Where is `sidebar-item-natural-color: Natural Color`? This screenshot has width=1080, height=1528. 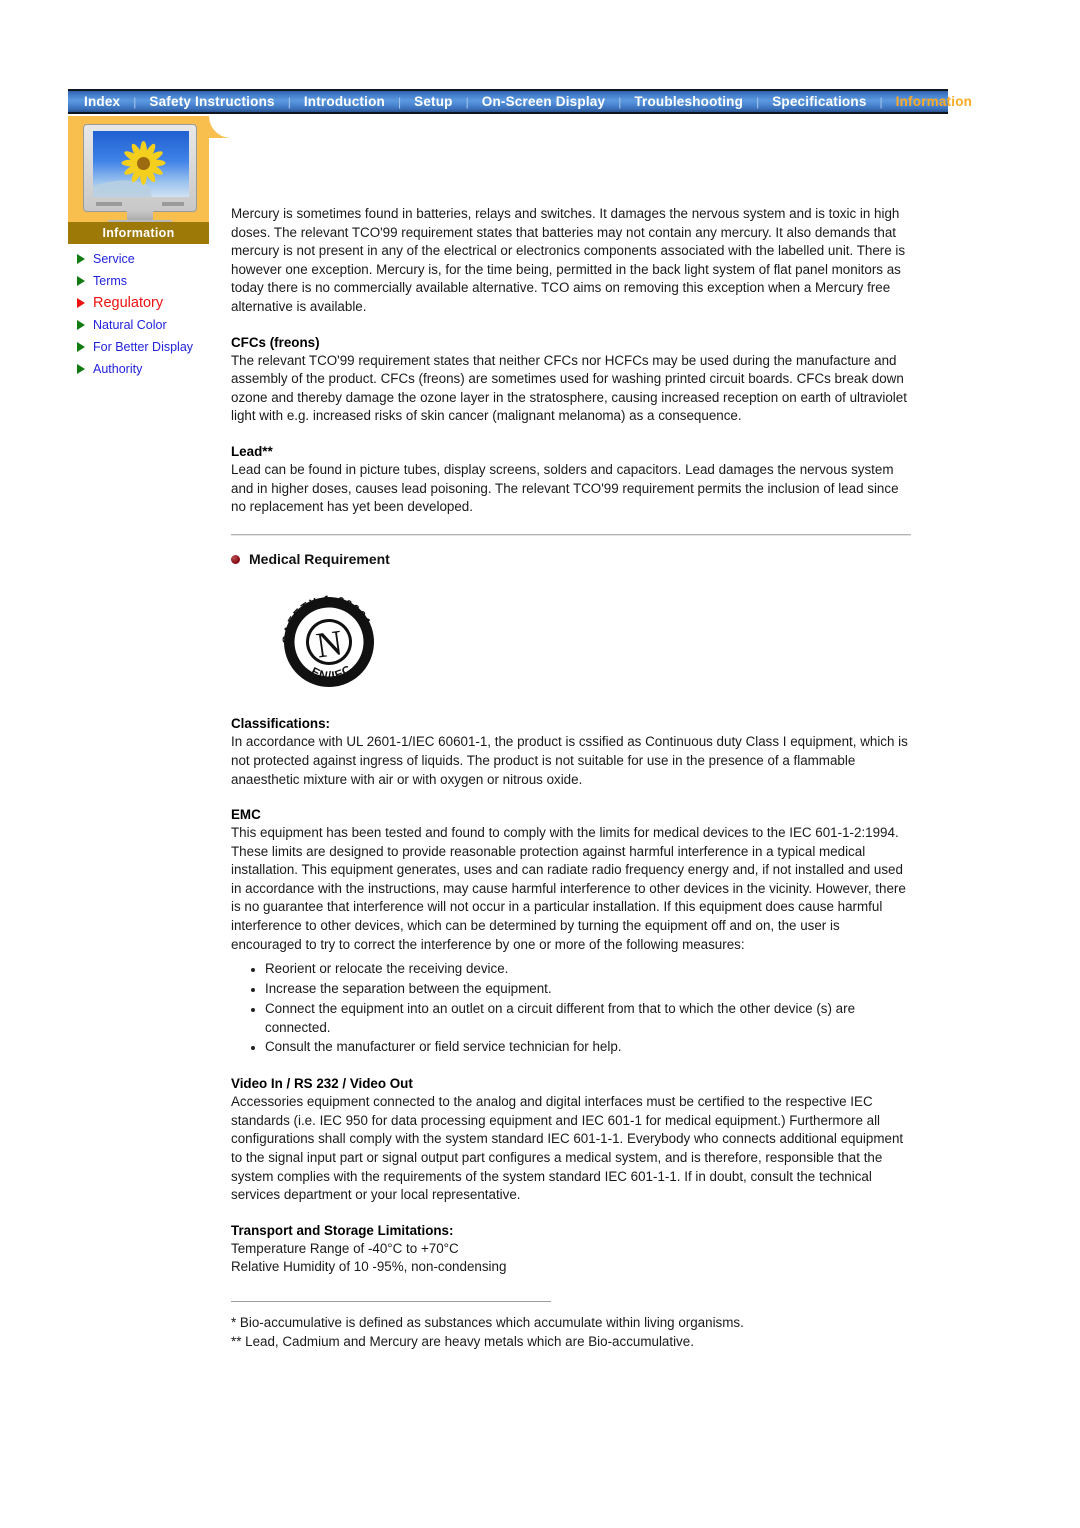 sidebar-item-natural-color: Natural Color is located at coordinates (153, 325).